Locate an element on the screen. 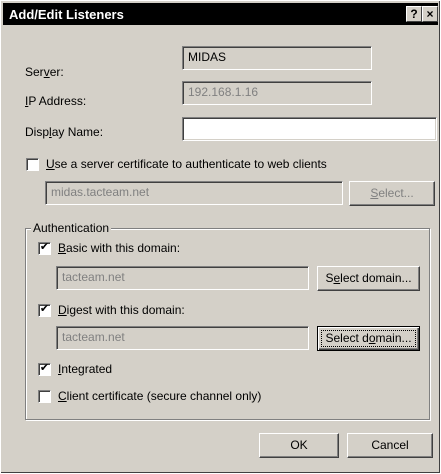  ok-button: OK is located at coordinates (299, 445).